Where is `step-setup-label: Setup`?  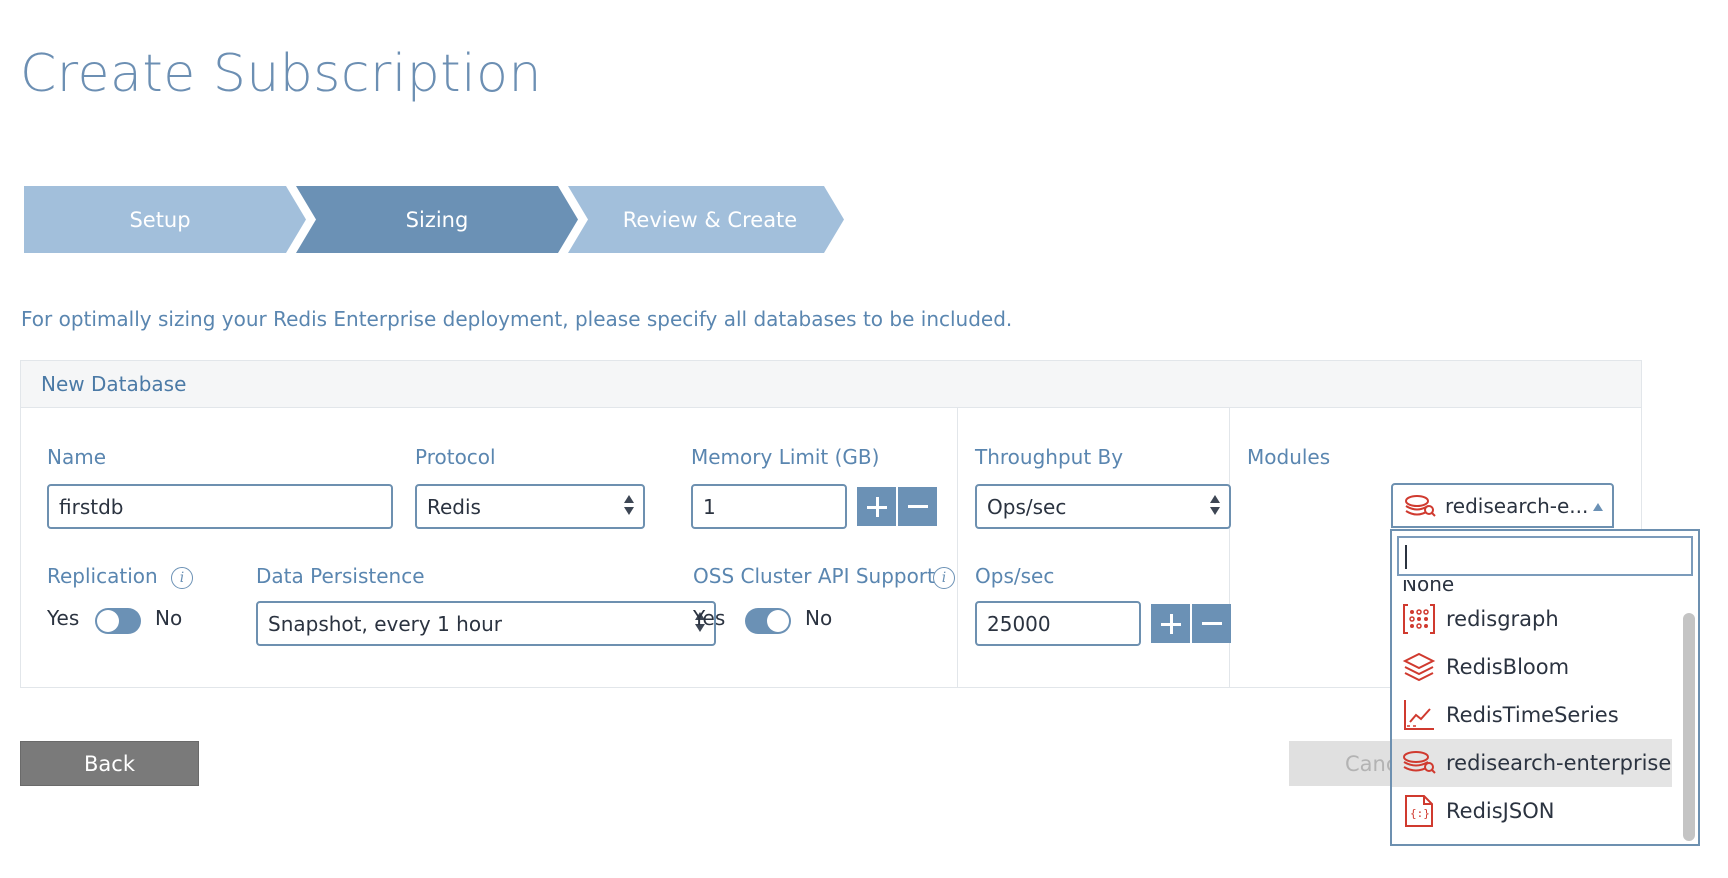
step-setup-label: Setup is located at coordinates (160, 219).